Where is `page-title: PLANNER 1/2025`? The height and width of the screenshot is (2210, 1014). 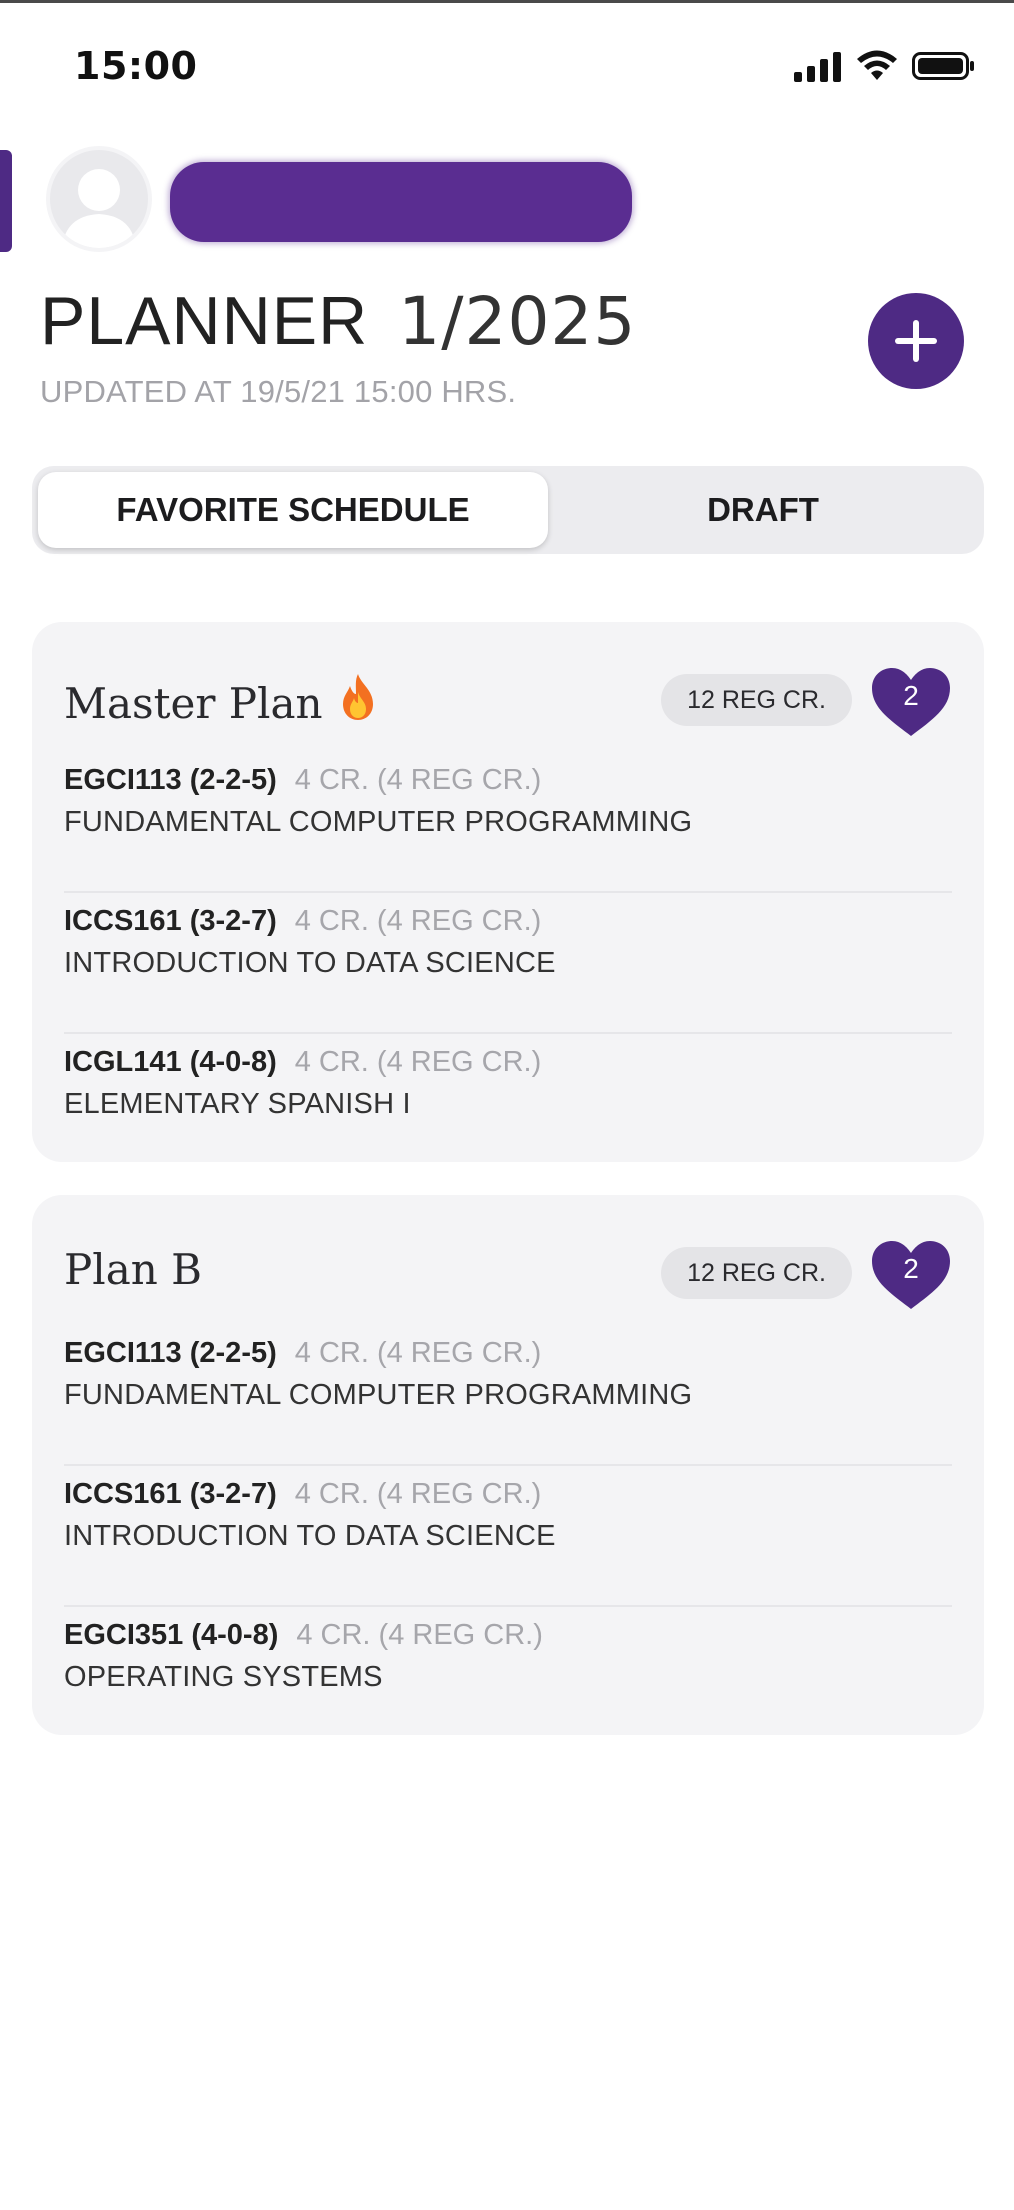
page-title: PLANNER 1/2025 is located at coordinates (338, 321).